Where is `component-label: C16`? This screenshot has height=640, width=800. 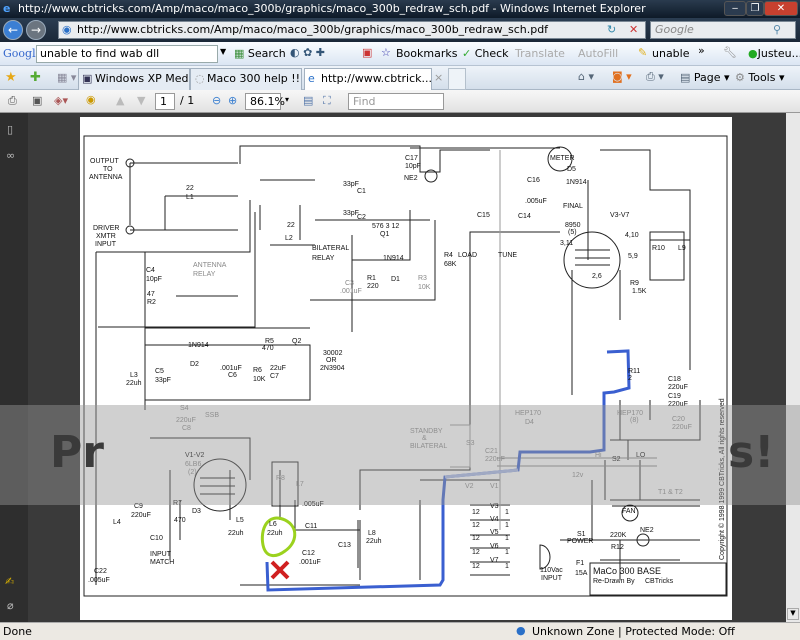 component-label: C16 is located at coordinates (533, 180).